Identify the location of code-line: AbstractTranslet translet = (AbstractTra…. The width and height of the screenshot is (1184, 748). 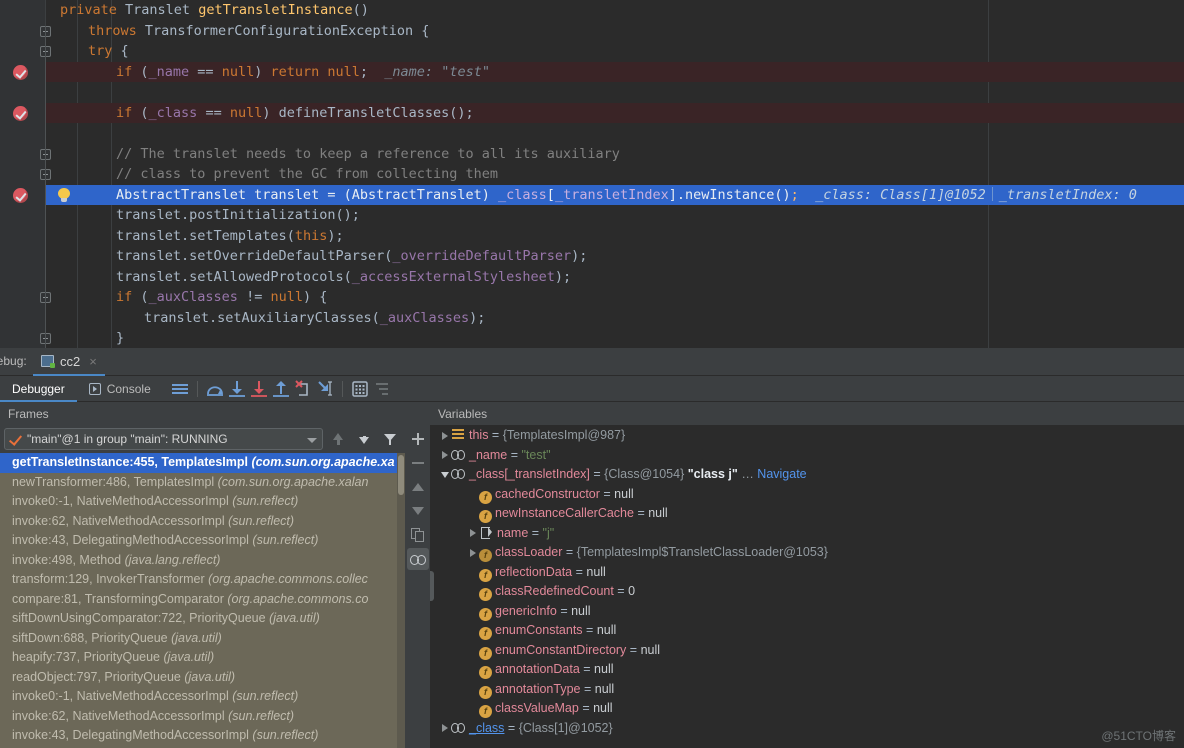
(614, 194).